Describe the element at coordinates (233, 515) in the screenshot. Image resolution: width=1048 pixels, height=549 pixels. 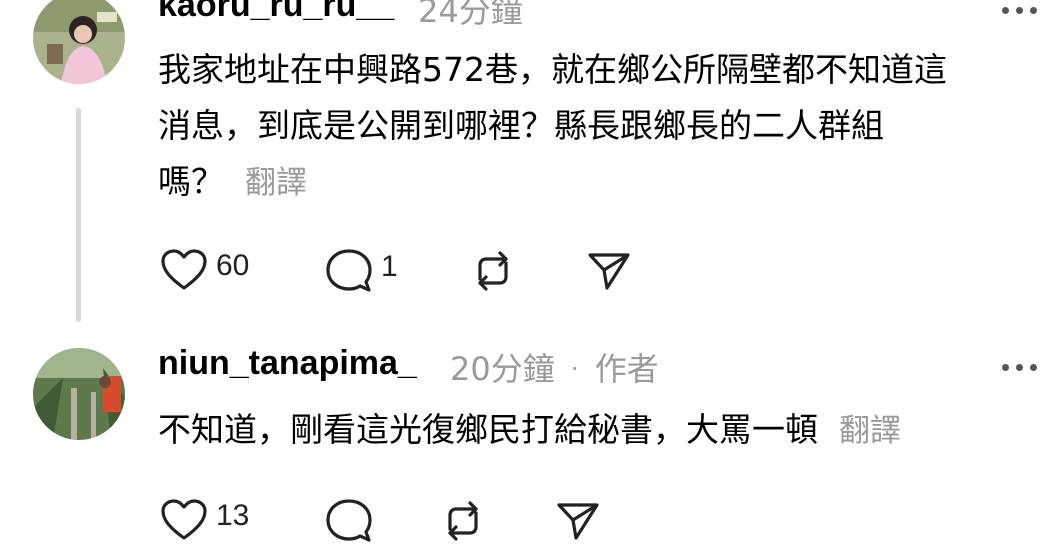
I see `like-count: 13` at that location.